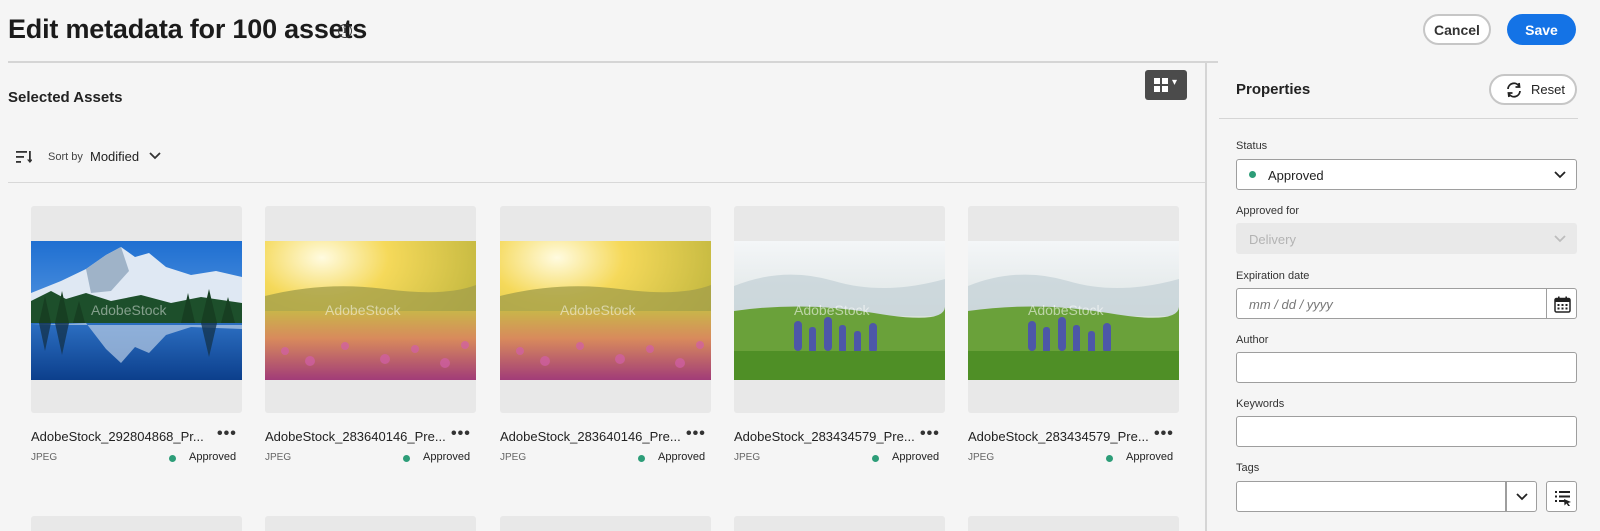 The image size is (1600, 531). What do you see at coordinates (1514, 90) in the screenshot?
I see `refresh-icon` at bounding box center [1514, 90].